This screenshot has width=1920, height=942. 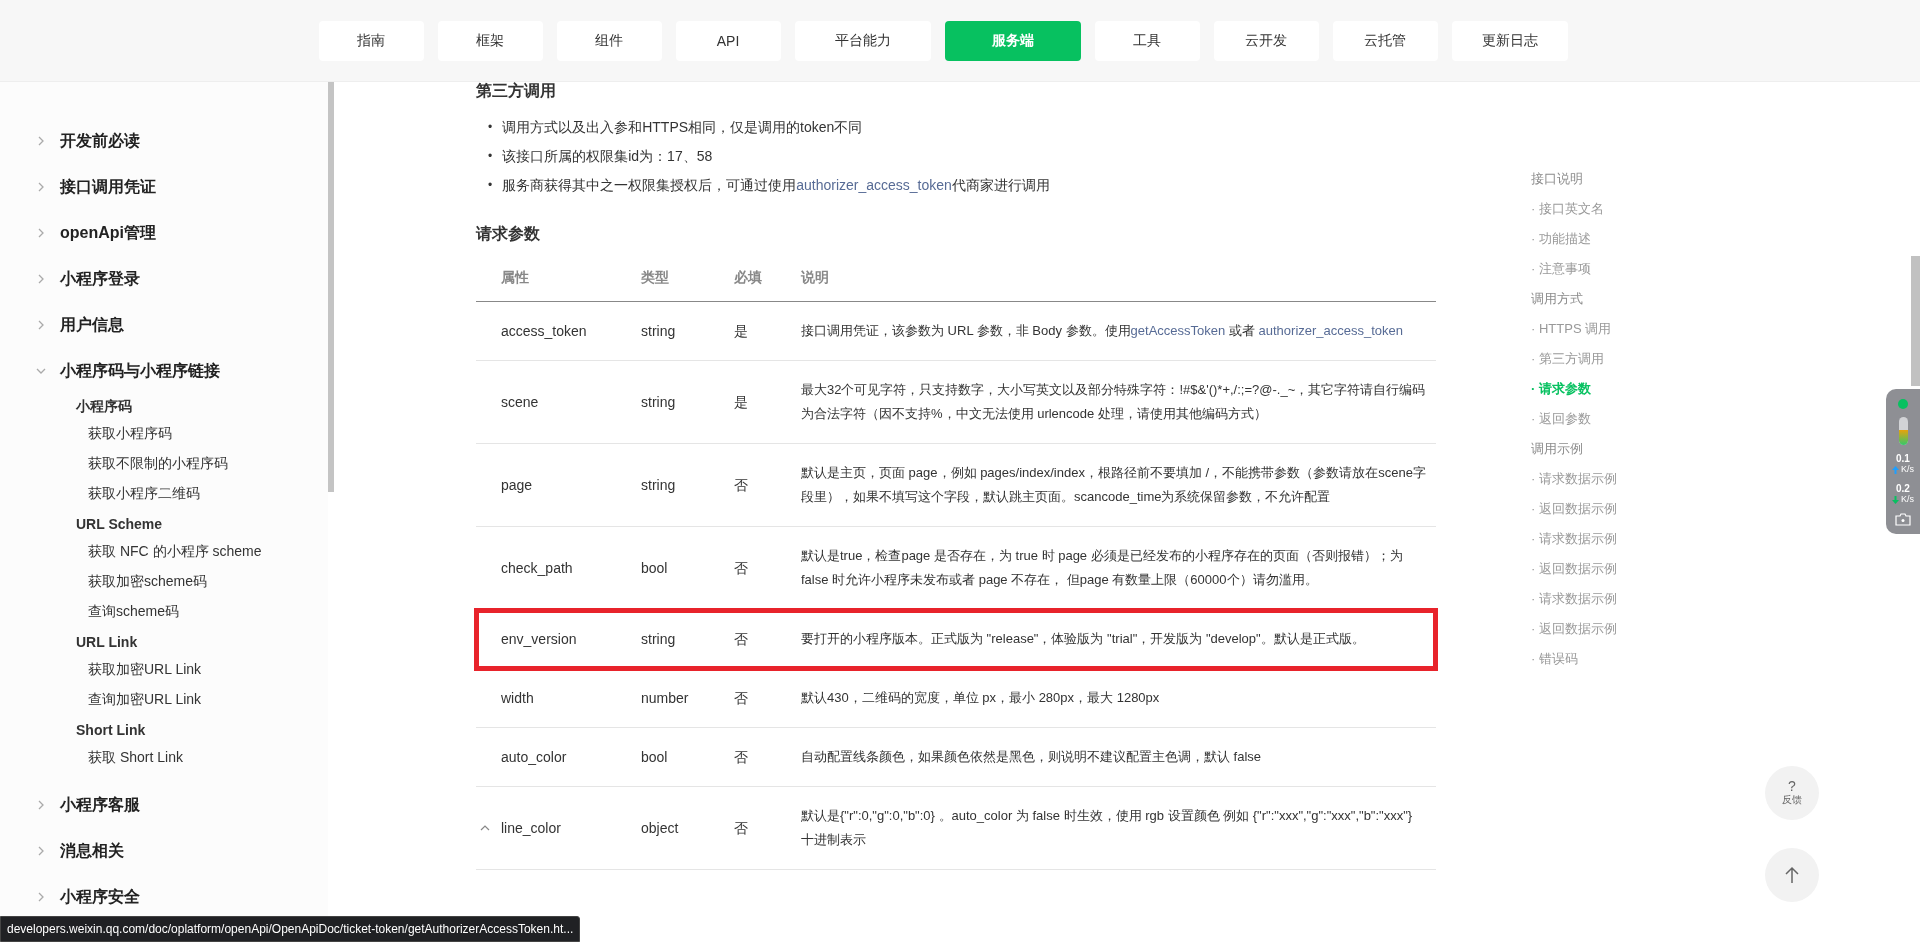 I want to click on section-heading: 第三方调用, so click(x=516, y=91).